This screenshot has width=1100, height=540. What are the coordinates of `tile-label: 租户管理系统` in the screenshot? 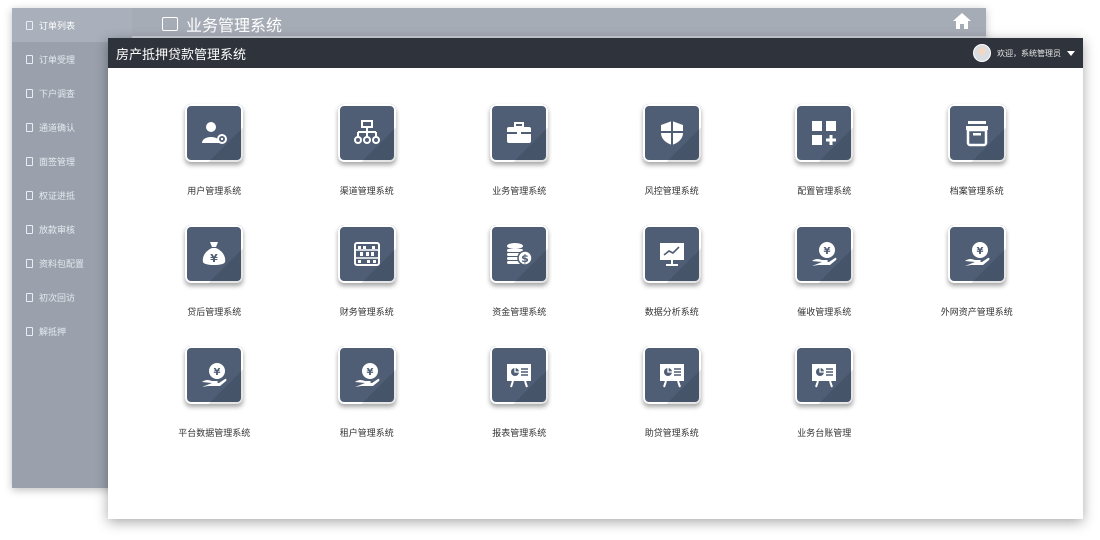 It's located at (366, 434).